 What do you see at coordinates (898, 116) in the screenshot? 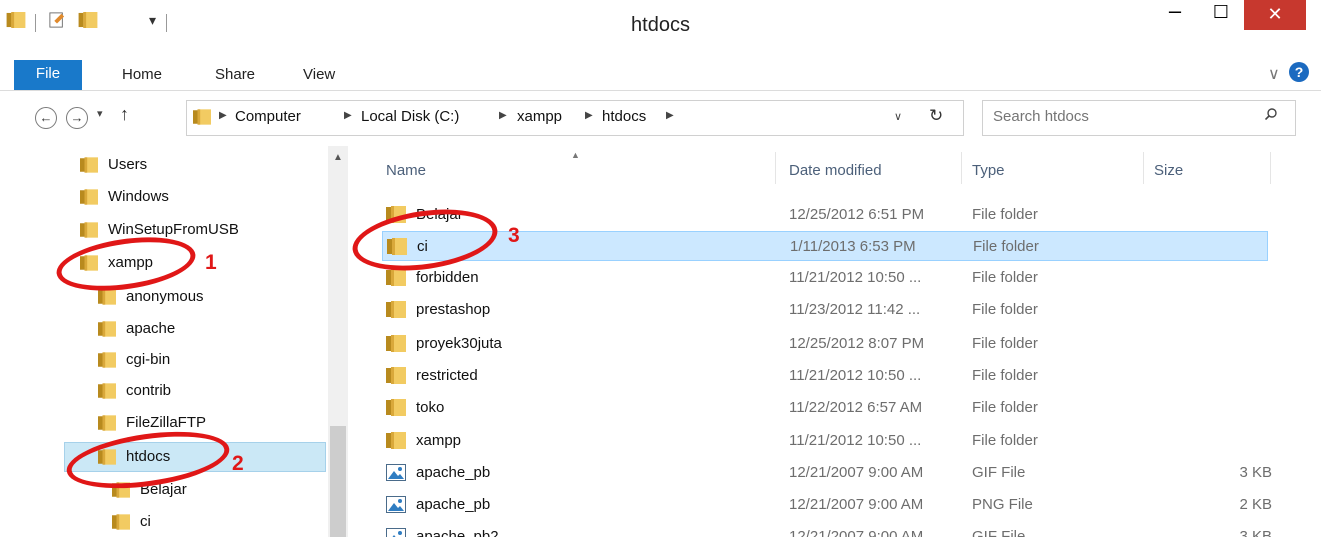
I see `address-dropdown-icon: ∨` at bounding box center [898, 116].